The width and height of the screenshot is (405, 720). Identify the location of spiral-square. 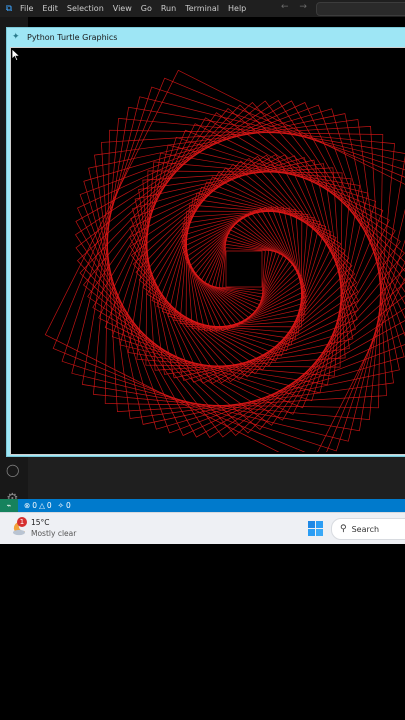
(244, 269).